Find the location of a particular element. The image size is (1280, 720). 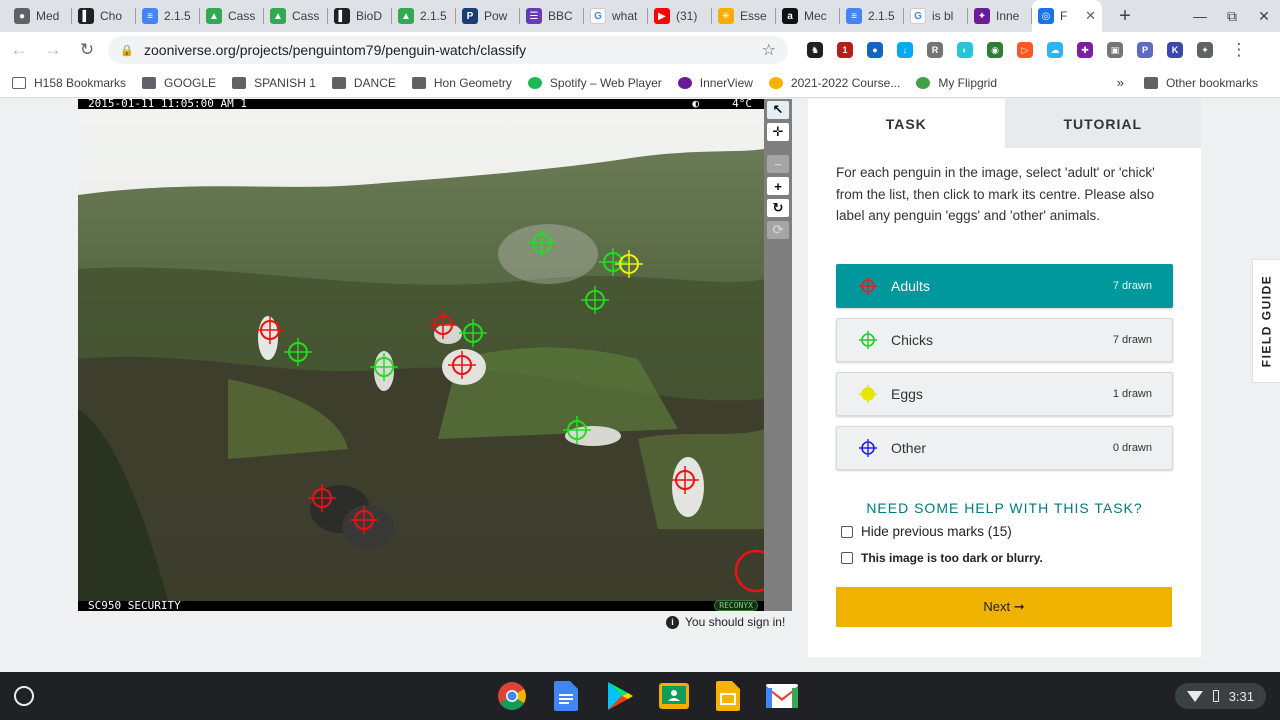

system-tray: 3:31 is located at coordinates (1220, 696).